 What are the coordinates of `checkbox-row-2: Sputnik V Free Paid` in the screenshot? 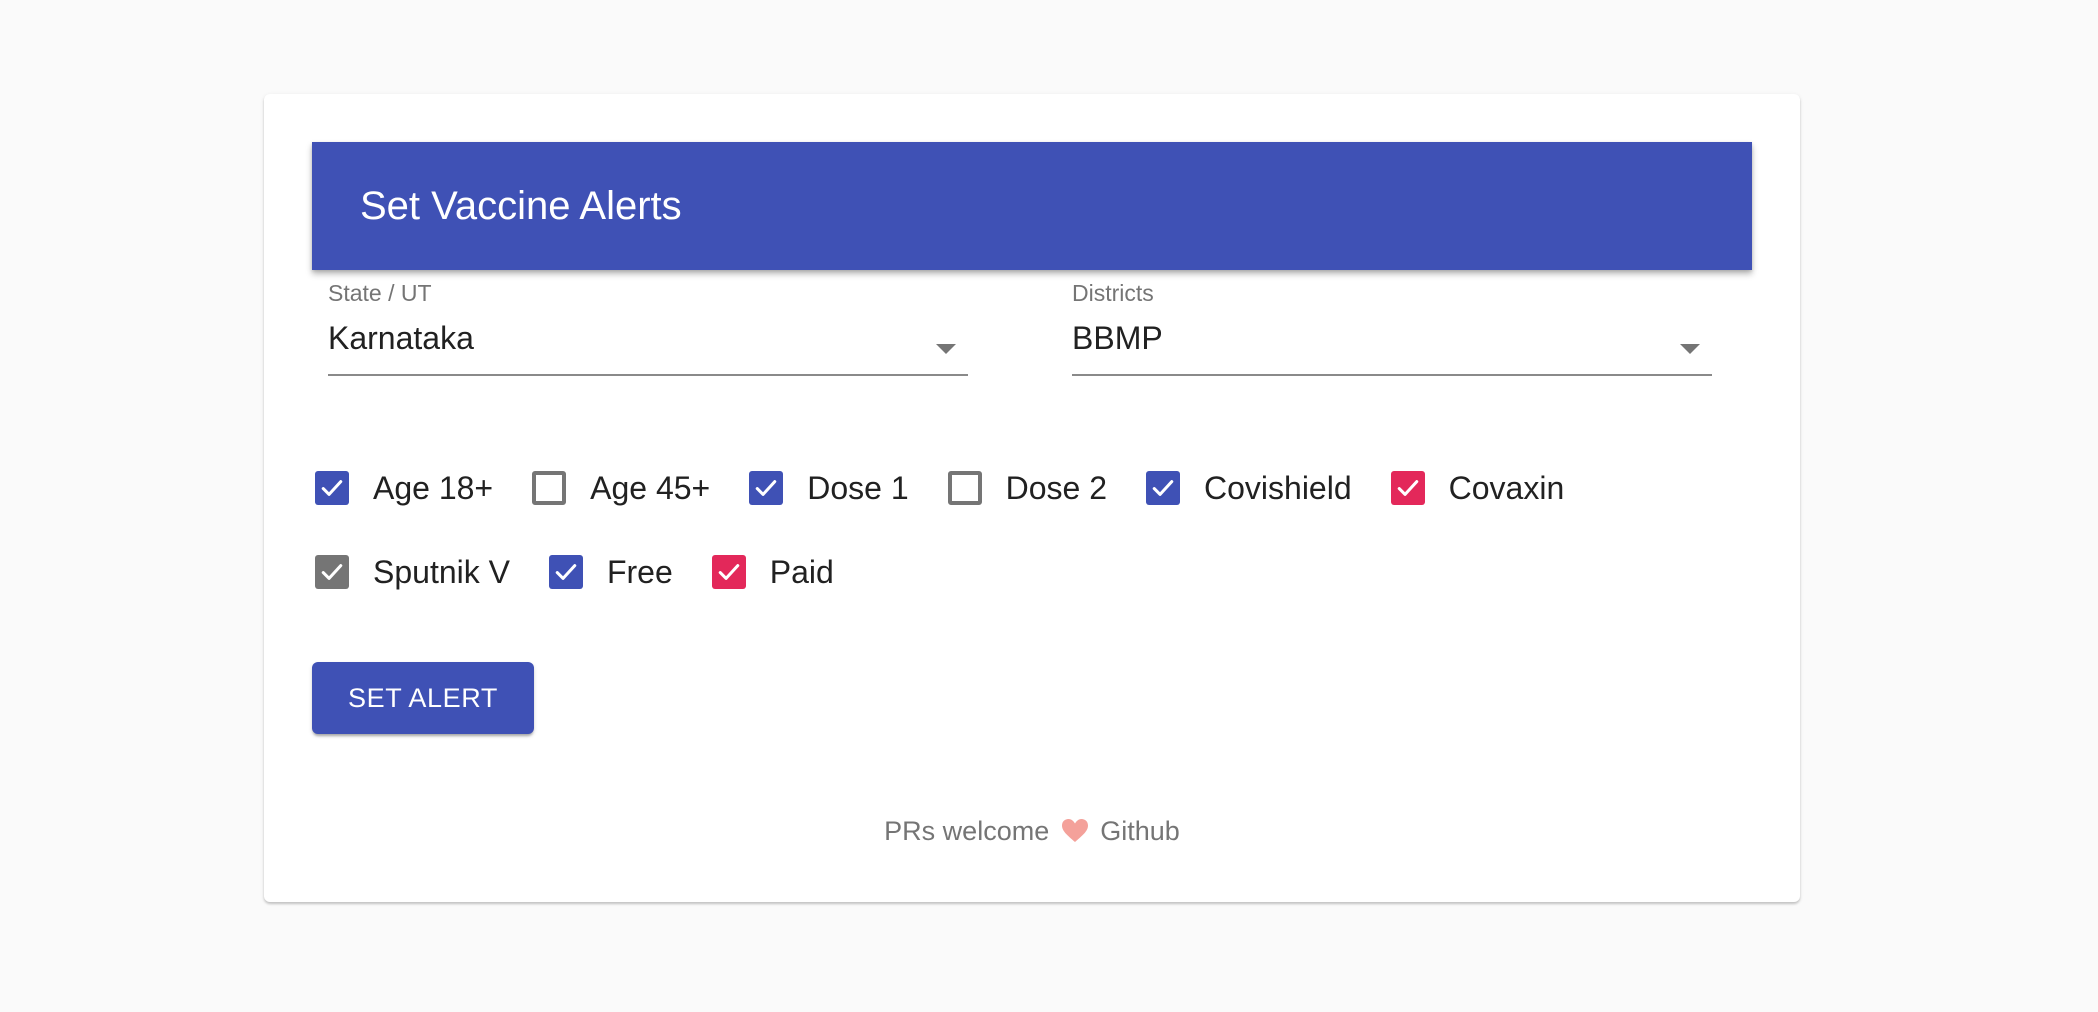 It's located at (591, 572).